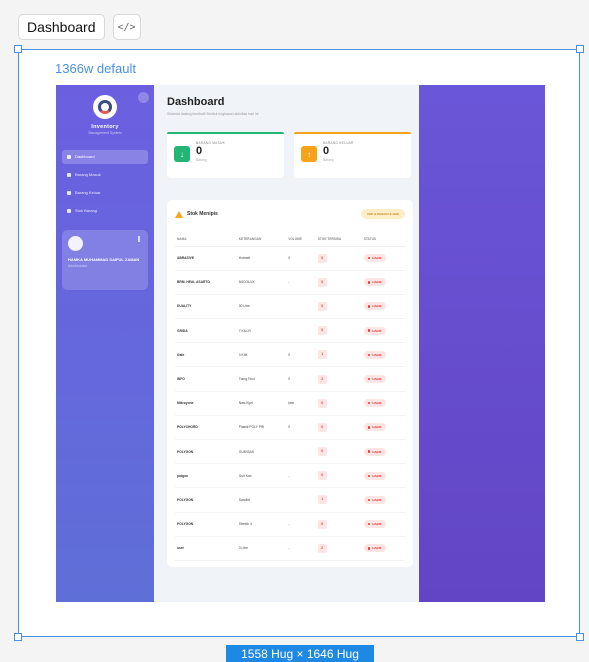  I want to click on arrow-down-icon, so click(69, 174).